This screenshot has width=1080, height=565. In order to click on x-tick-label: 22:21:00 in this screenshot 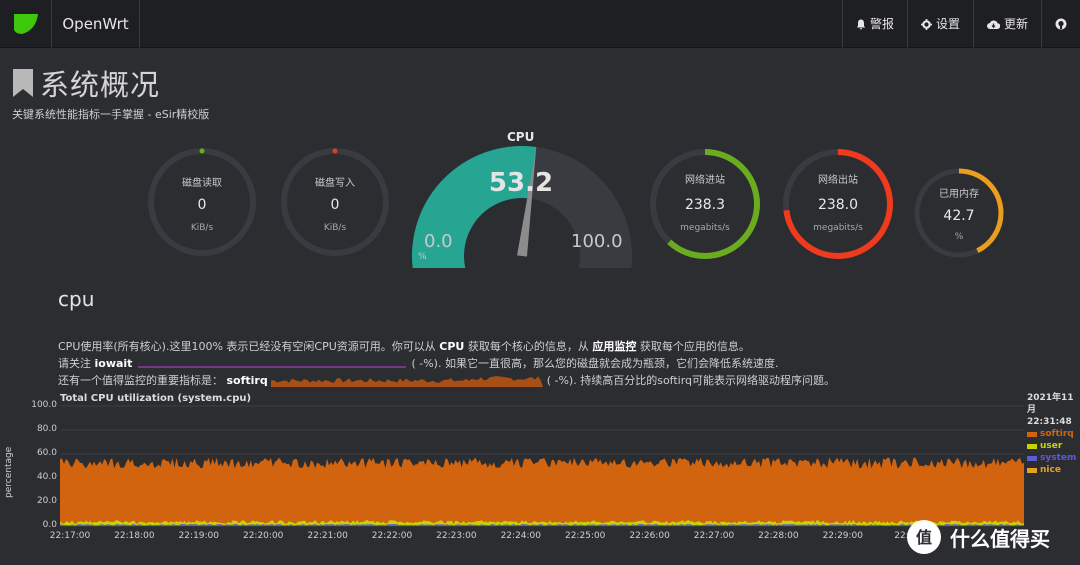, I will do `click(327, 536)`.